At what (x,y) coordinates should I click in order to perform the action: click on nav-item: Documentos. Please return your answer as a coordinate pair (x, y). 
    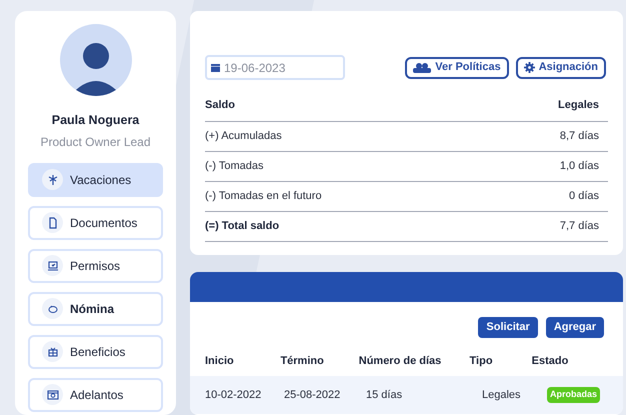
    Looking at the image, I should click on (95, 223).